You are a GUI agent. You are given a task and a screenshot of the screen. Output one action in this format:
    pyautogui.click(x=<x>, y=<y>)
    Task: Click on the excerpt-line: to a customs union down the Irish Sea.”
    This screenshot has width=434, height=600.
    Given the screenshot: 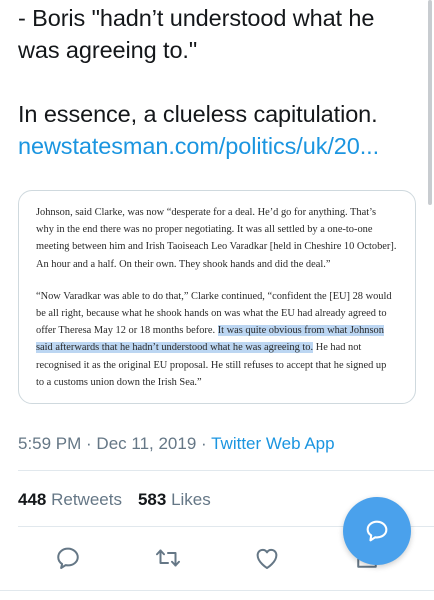 What is the action you would take?
    pyautogui.click(x=119, y=382)
    